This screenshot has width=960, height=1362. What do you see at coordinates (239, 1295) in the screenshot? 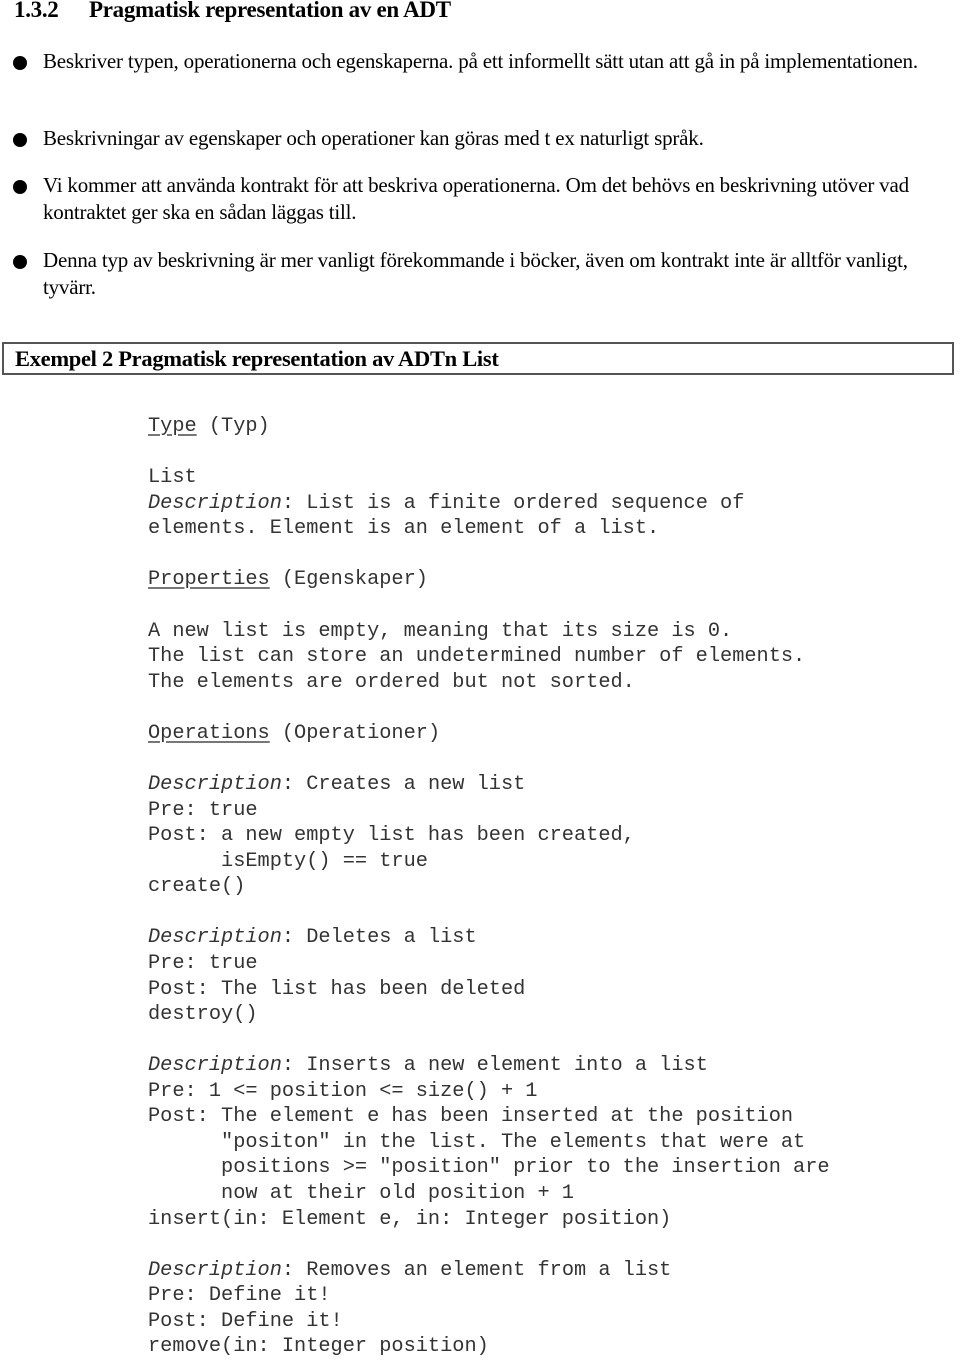
I see `operation-pre: Pre: Define it!` at bounding box center [239, 1295].